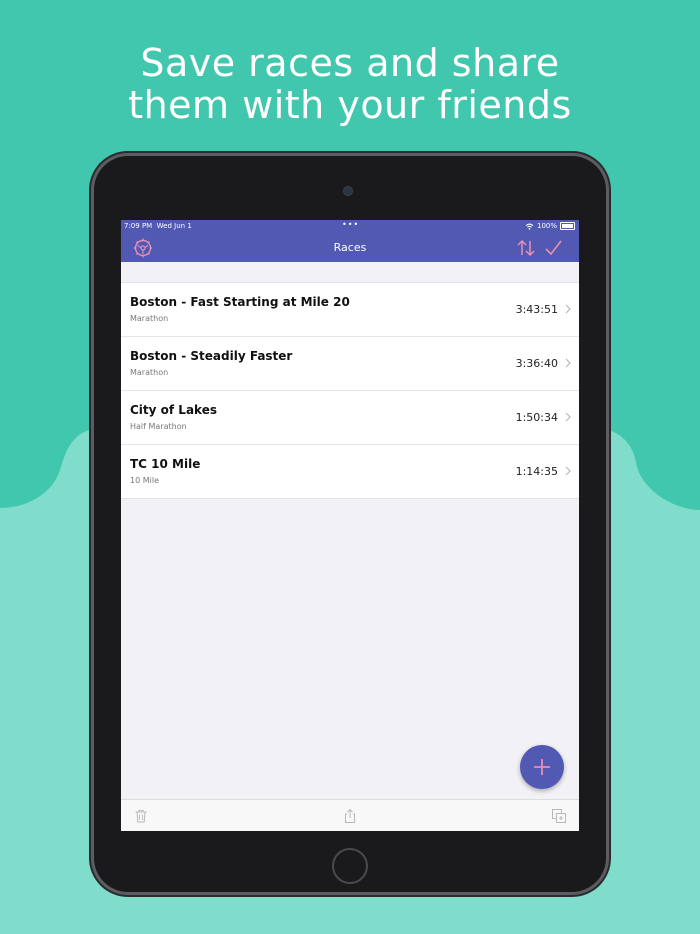 The image size is (700, 934). Describe the element at coordinates (529, 226) in the screenshot. I see `wifi-icon` at that location.